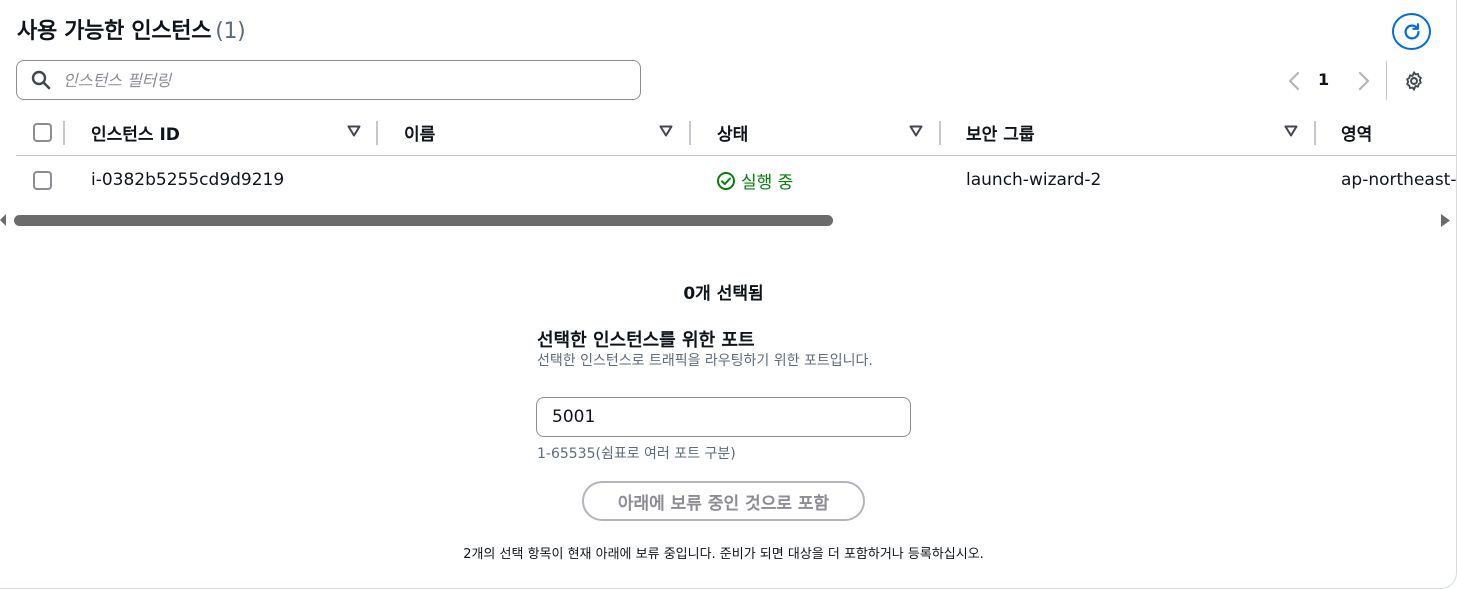 The image size is (1457, 589). Describe the element at coordinates (188, 180) in the screenshot. I see `instance-id-cell: i-0382b5255cd9d9219` at that location.